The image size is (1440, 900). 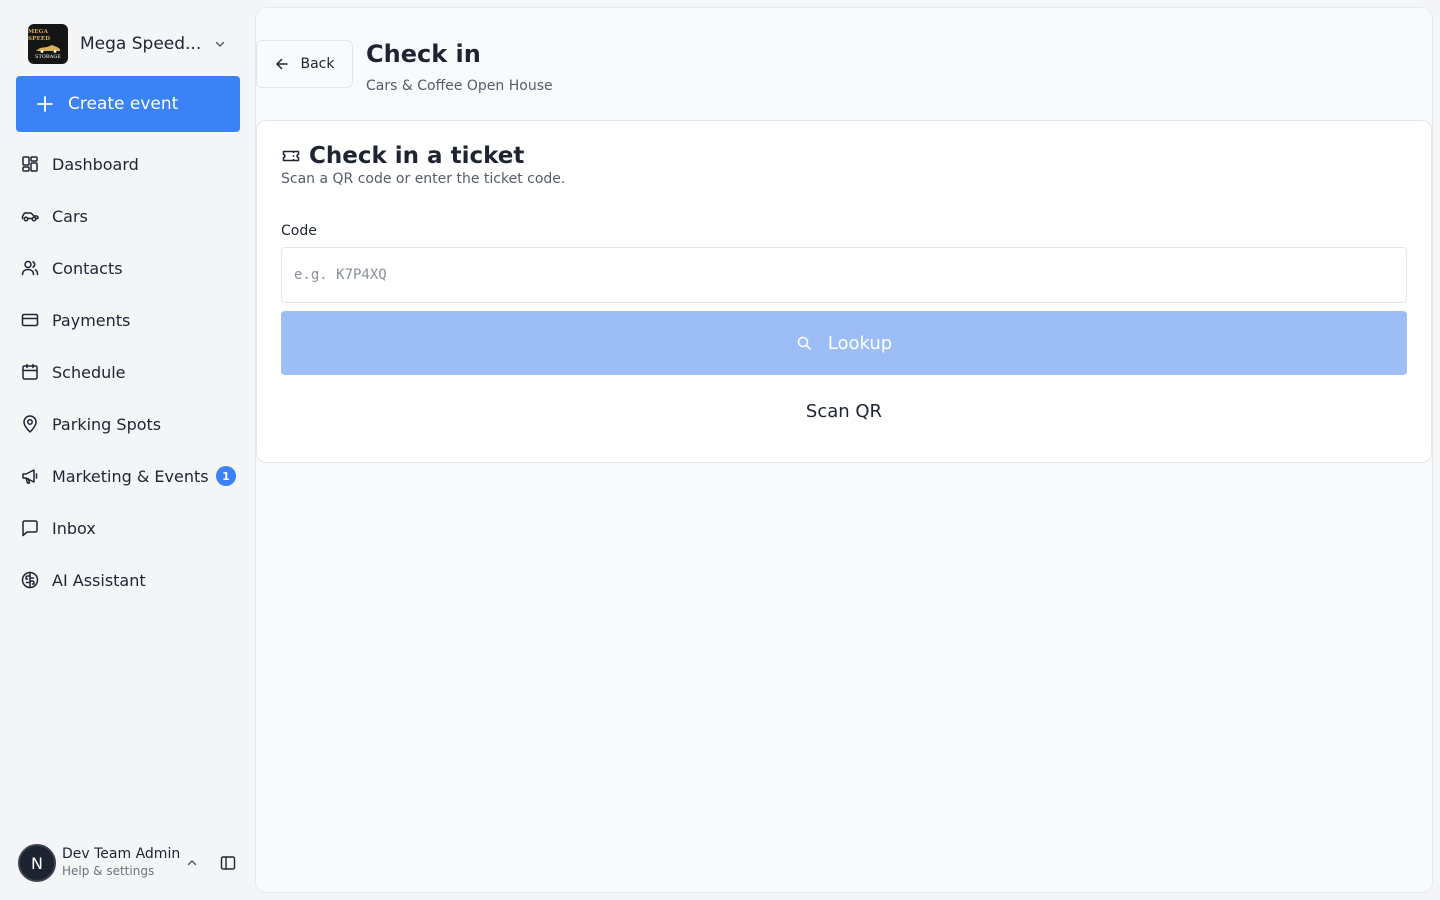 What do you see at coordinates (30, 164) in the screenshot?
I see `dashboard-icon` at bounding box center [30, 164].